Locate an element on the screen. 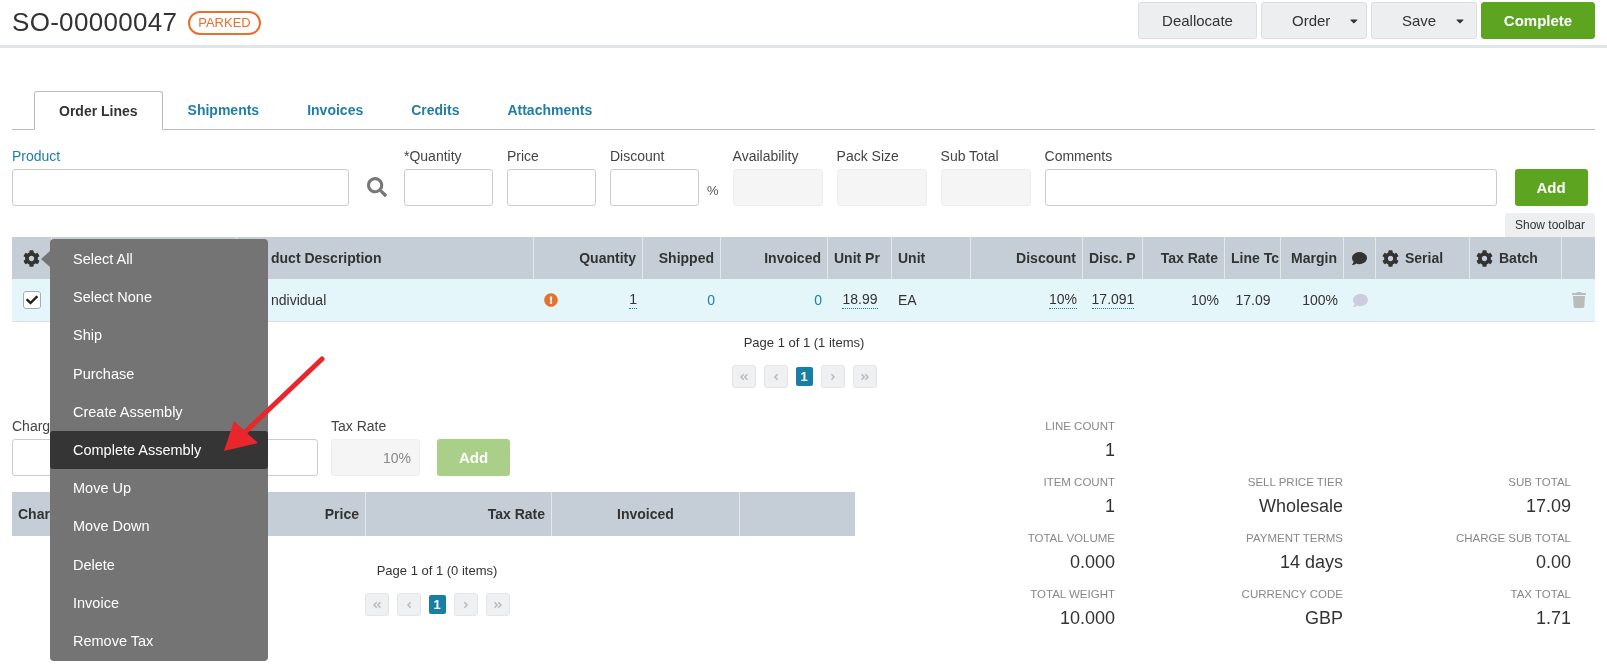 This screenshot has height=667, width=1607. column-header: Invoiced is located at coordinates (646, 514).